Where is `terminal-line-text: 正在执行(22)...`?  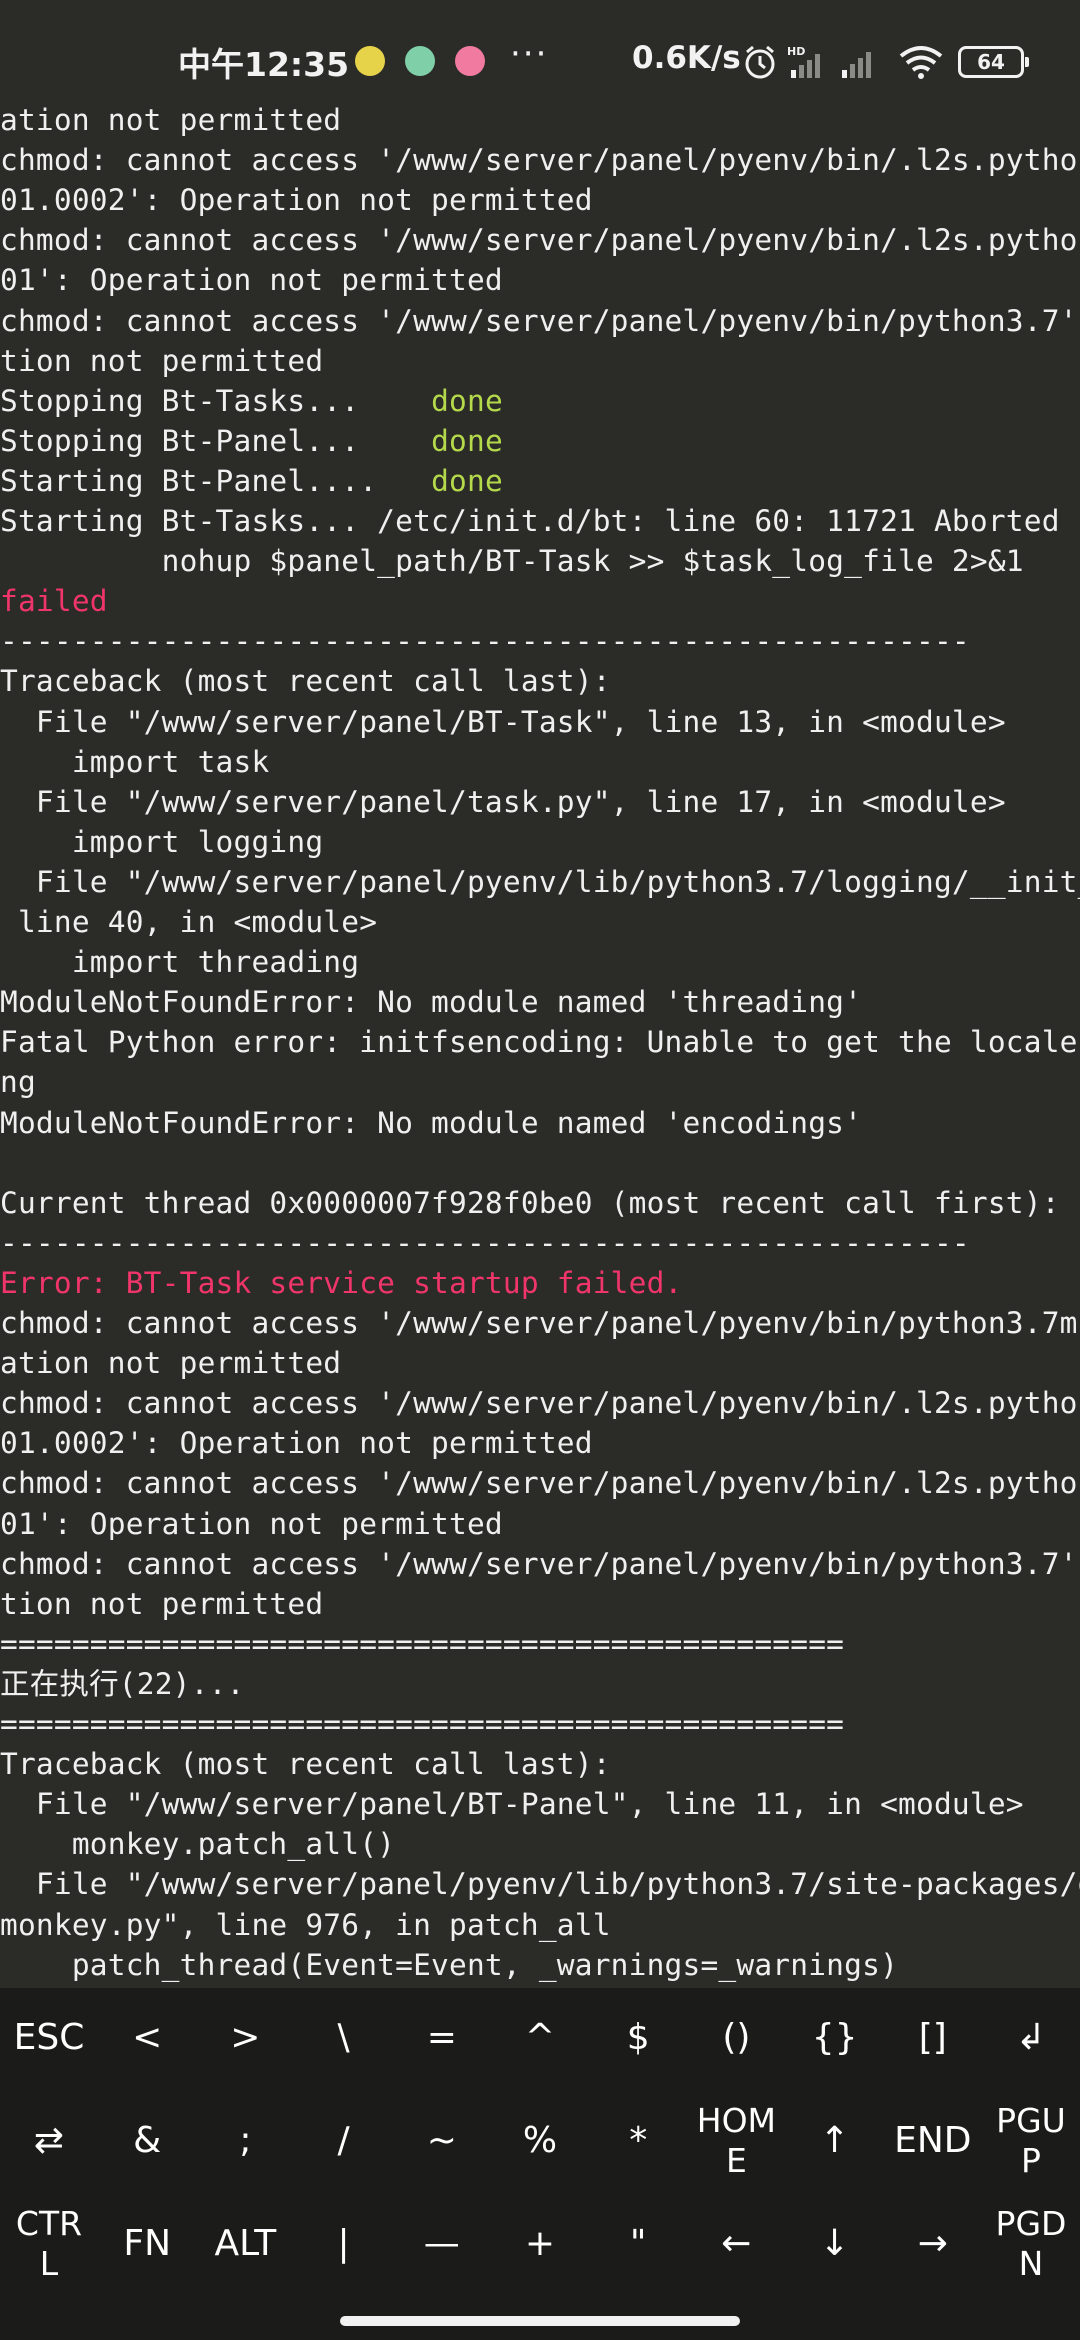 terminal-line-text: 正在执行(22)... is located at coordinates (122, 1683).